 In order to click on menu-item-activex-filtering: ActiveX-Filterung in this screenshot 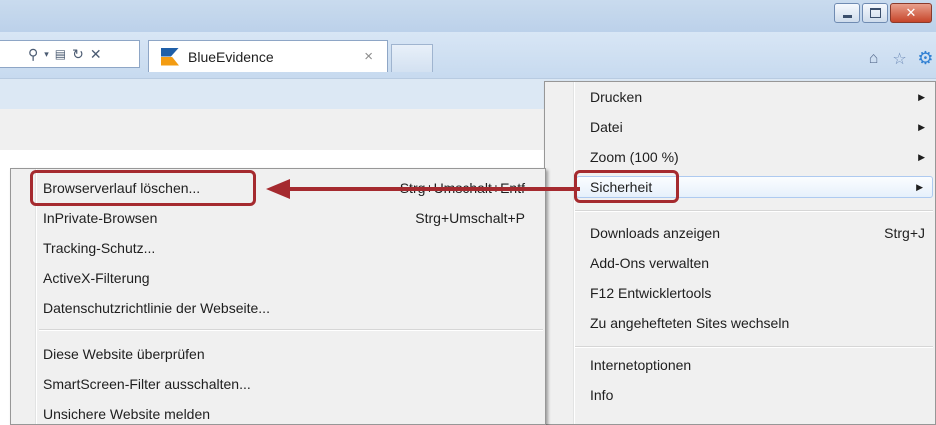, I will do `click(284, 278)`.